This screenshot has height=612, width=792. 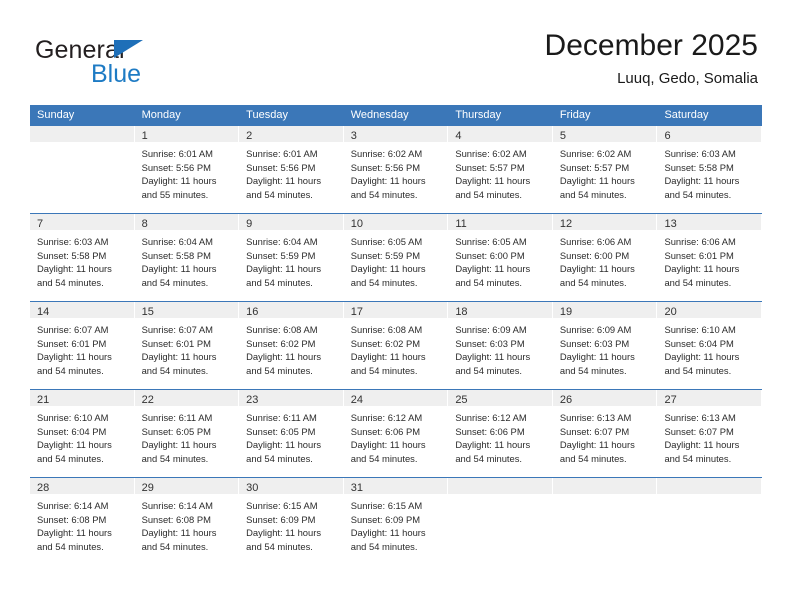 I want to click on day-number: 31, so click(x=356, y=488).